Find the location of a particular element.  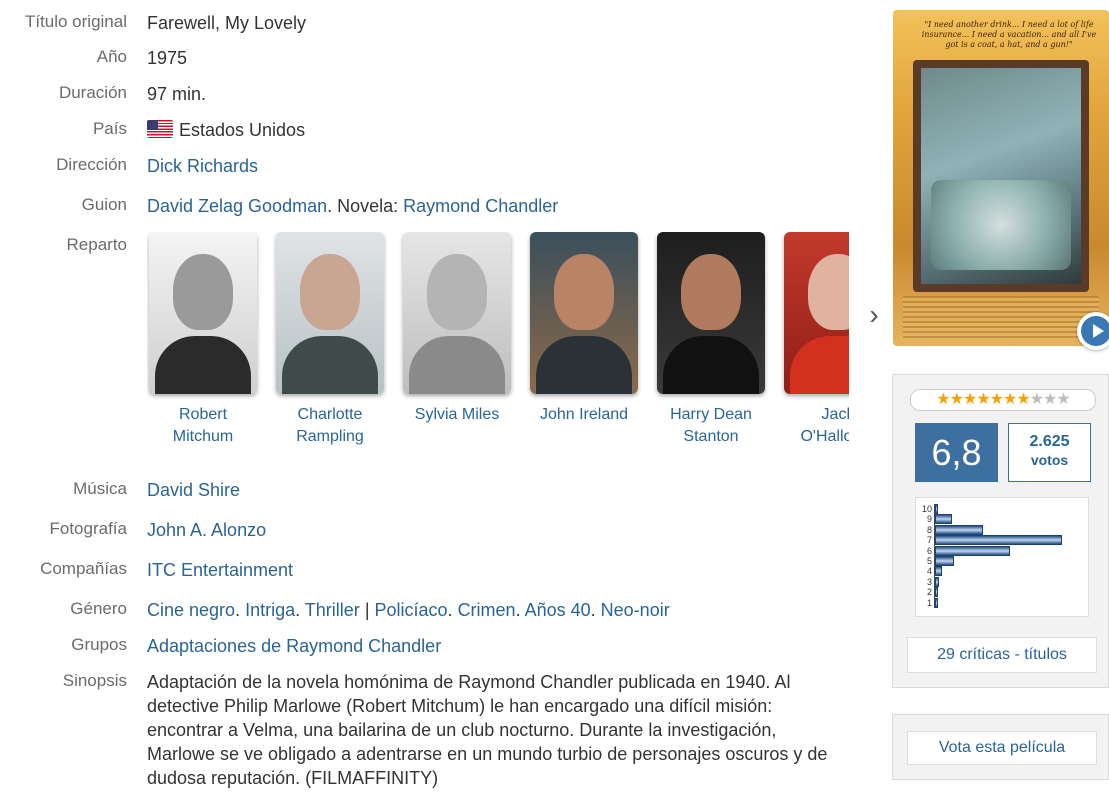

genre-link-anos-40: Años 40 is located at coordinates (558, 610).